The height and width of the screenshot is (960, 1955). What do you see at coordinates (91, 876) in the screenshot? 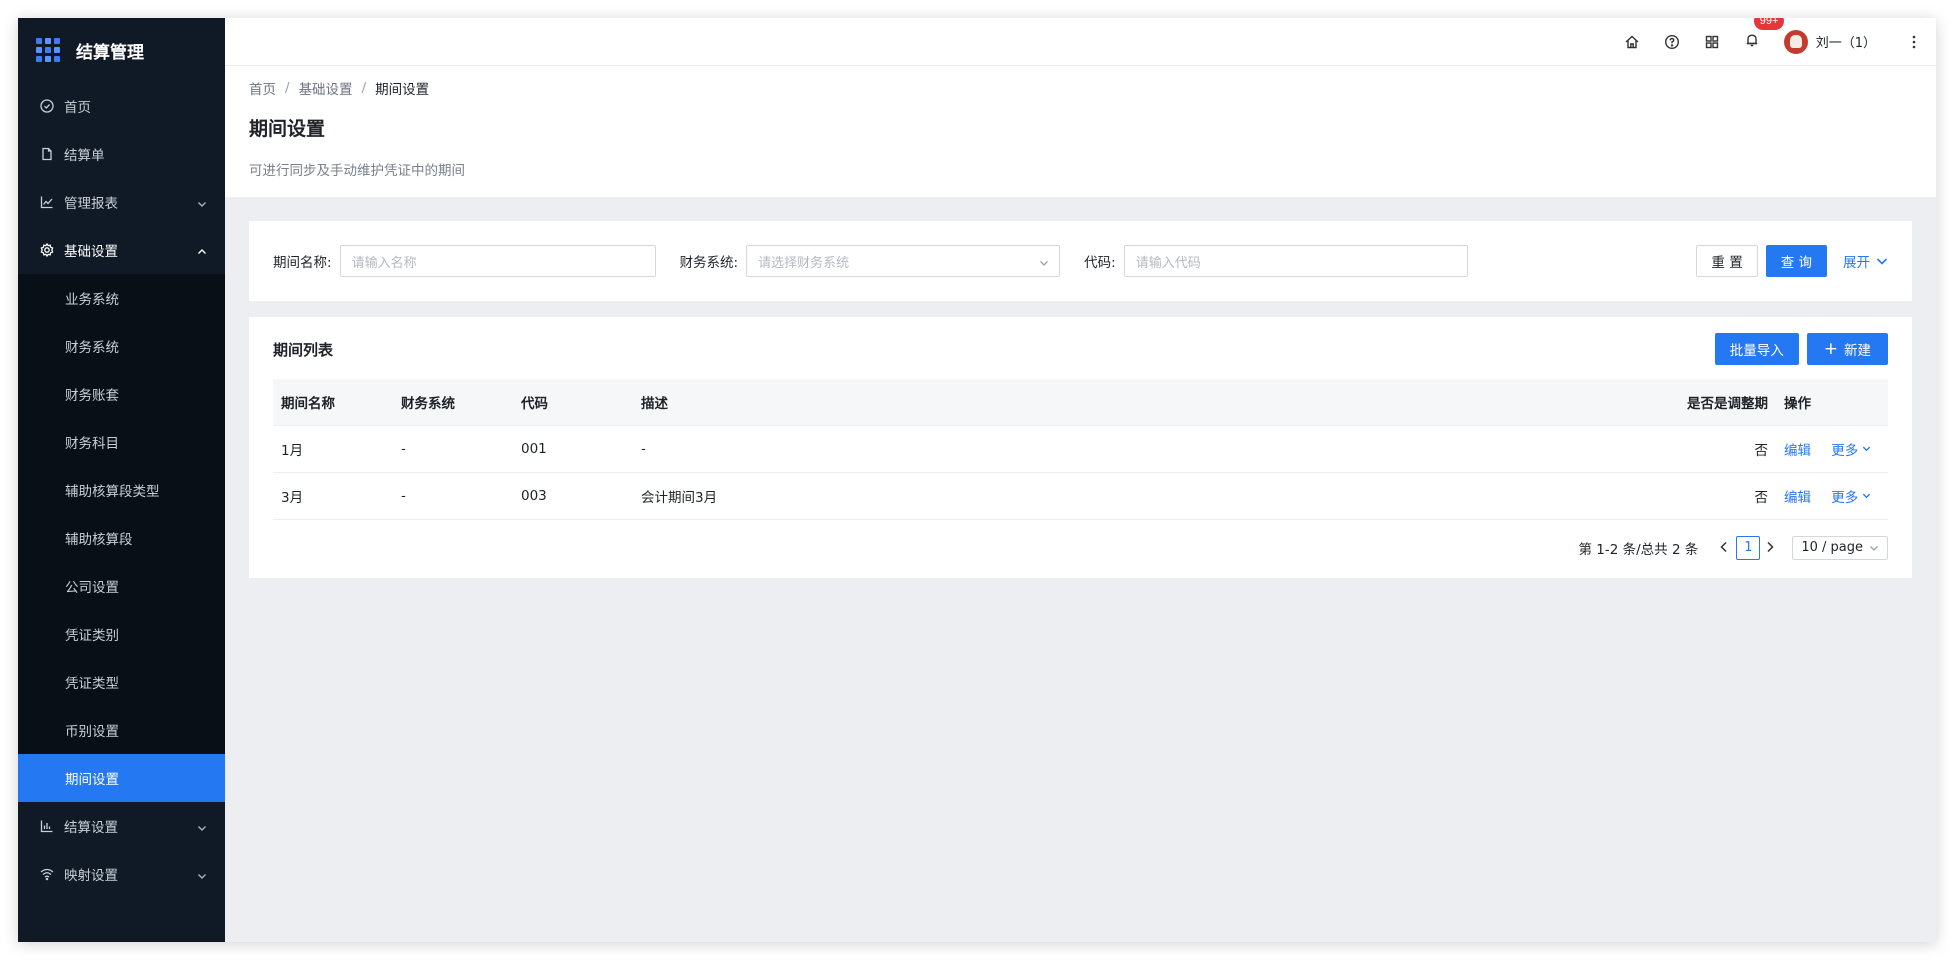
I see `sidebar-item-label: 映射设置` at bounding box center [91, 876].